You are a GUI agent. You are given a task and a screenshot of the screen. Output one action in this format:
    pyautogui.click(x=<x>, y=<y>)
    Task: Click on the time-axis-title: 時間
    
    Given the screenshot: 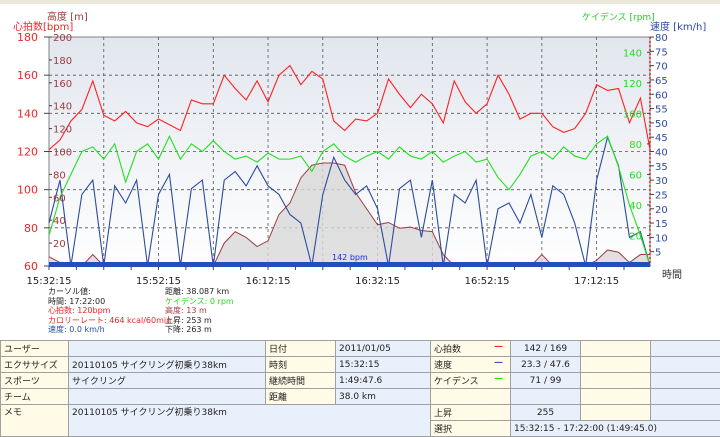 What is the action you would take?
    pyautogui.click(x=672, y=273)
    